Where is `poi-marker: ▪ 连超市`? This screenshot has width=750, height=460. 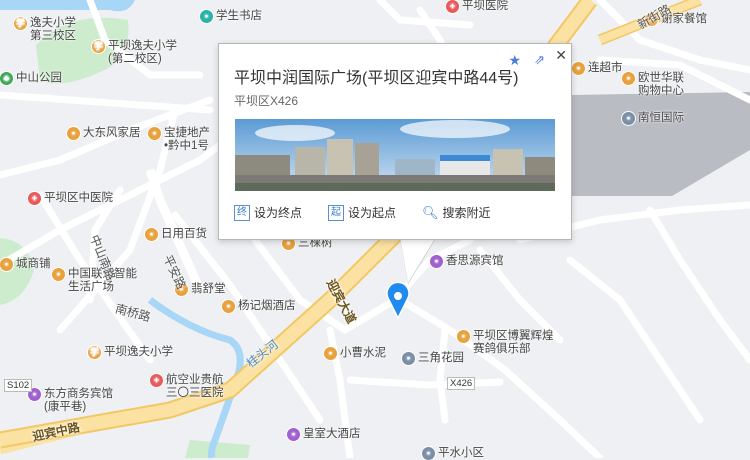
poi-marker: ▪ 连超市 is located at coordinates (597, 68).